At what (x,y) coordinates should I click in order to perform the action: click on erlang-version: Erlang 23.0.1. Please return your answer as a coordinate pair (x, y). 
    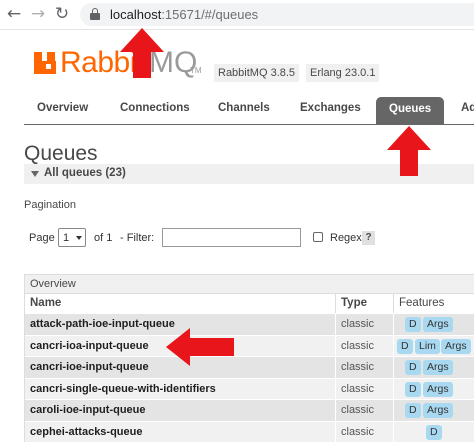
    Looking at the image, I should click on (343, 73).